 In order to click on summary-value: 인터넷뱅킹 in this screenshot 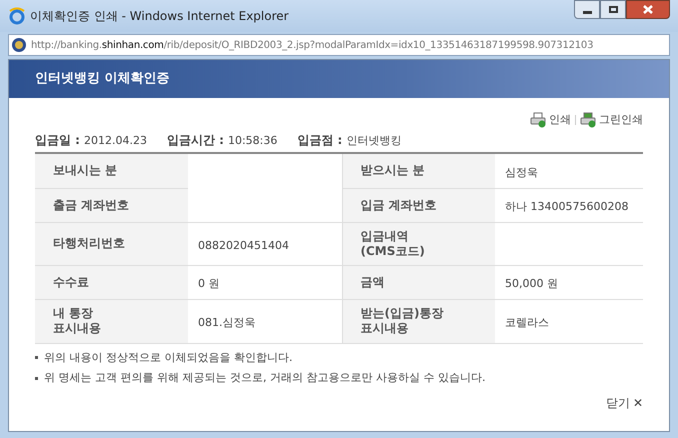, I will do `click(374, 140)`.